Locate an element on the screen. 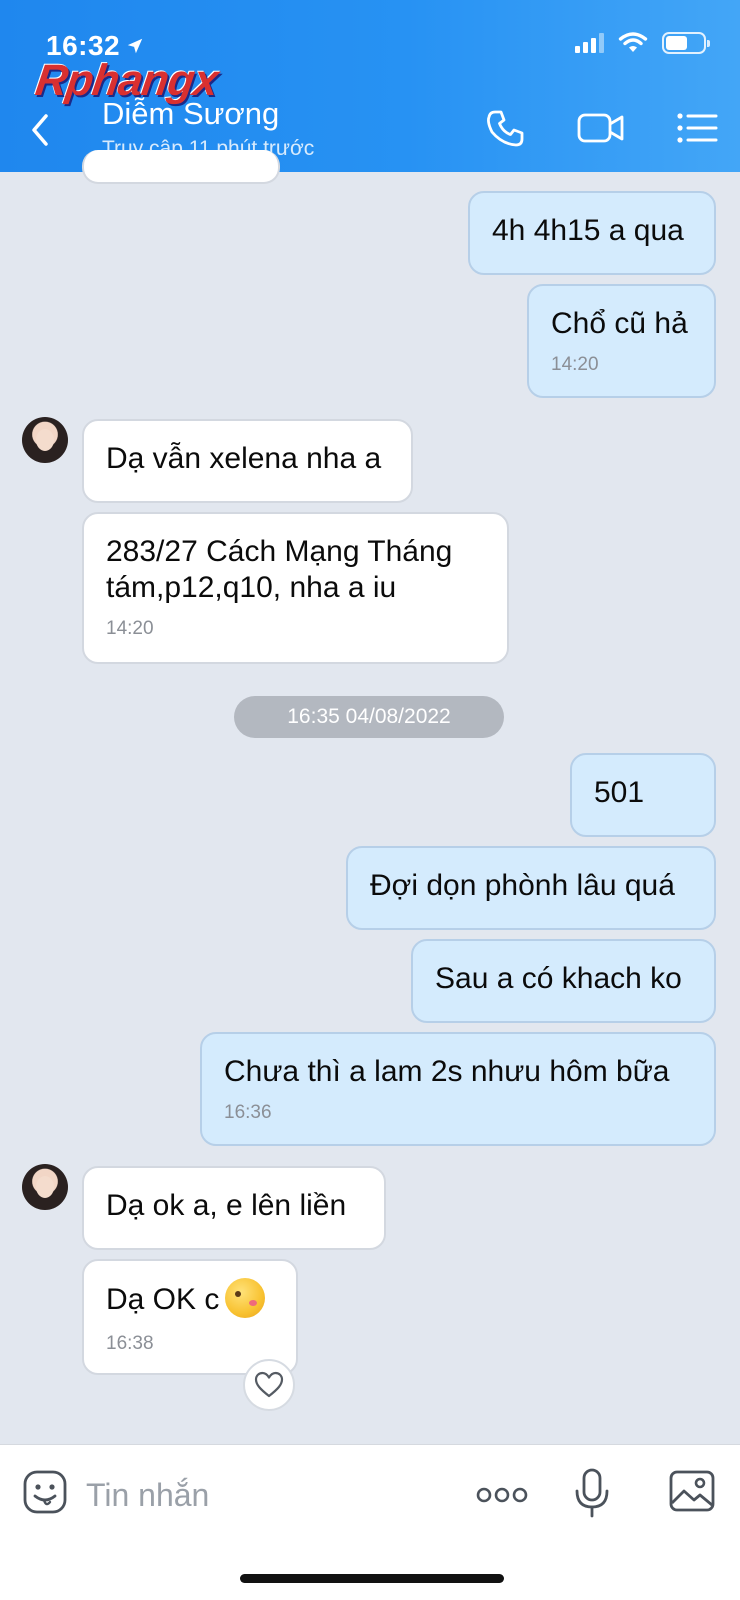  image-picker-button is located at coordinates (692, 1491).